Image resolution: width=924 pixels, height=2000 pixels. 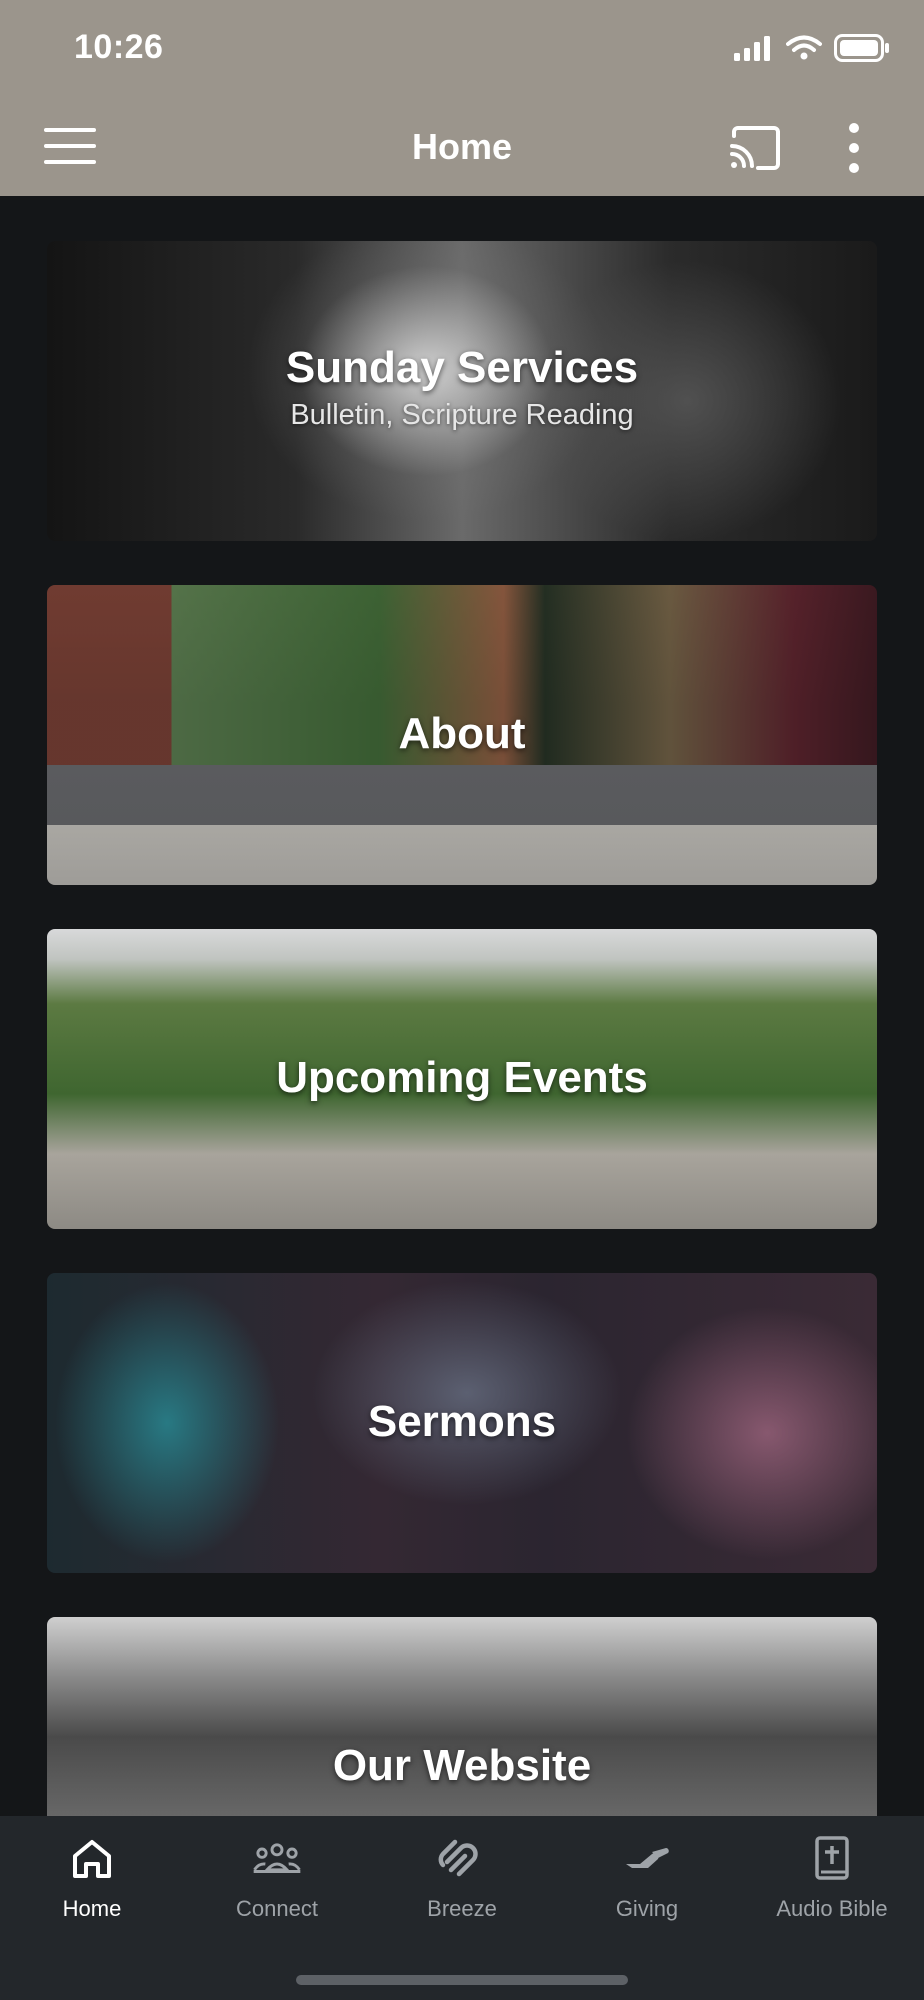 I want to click on status-time: 10:26, so click(x=119, y=47).